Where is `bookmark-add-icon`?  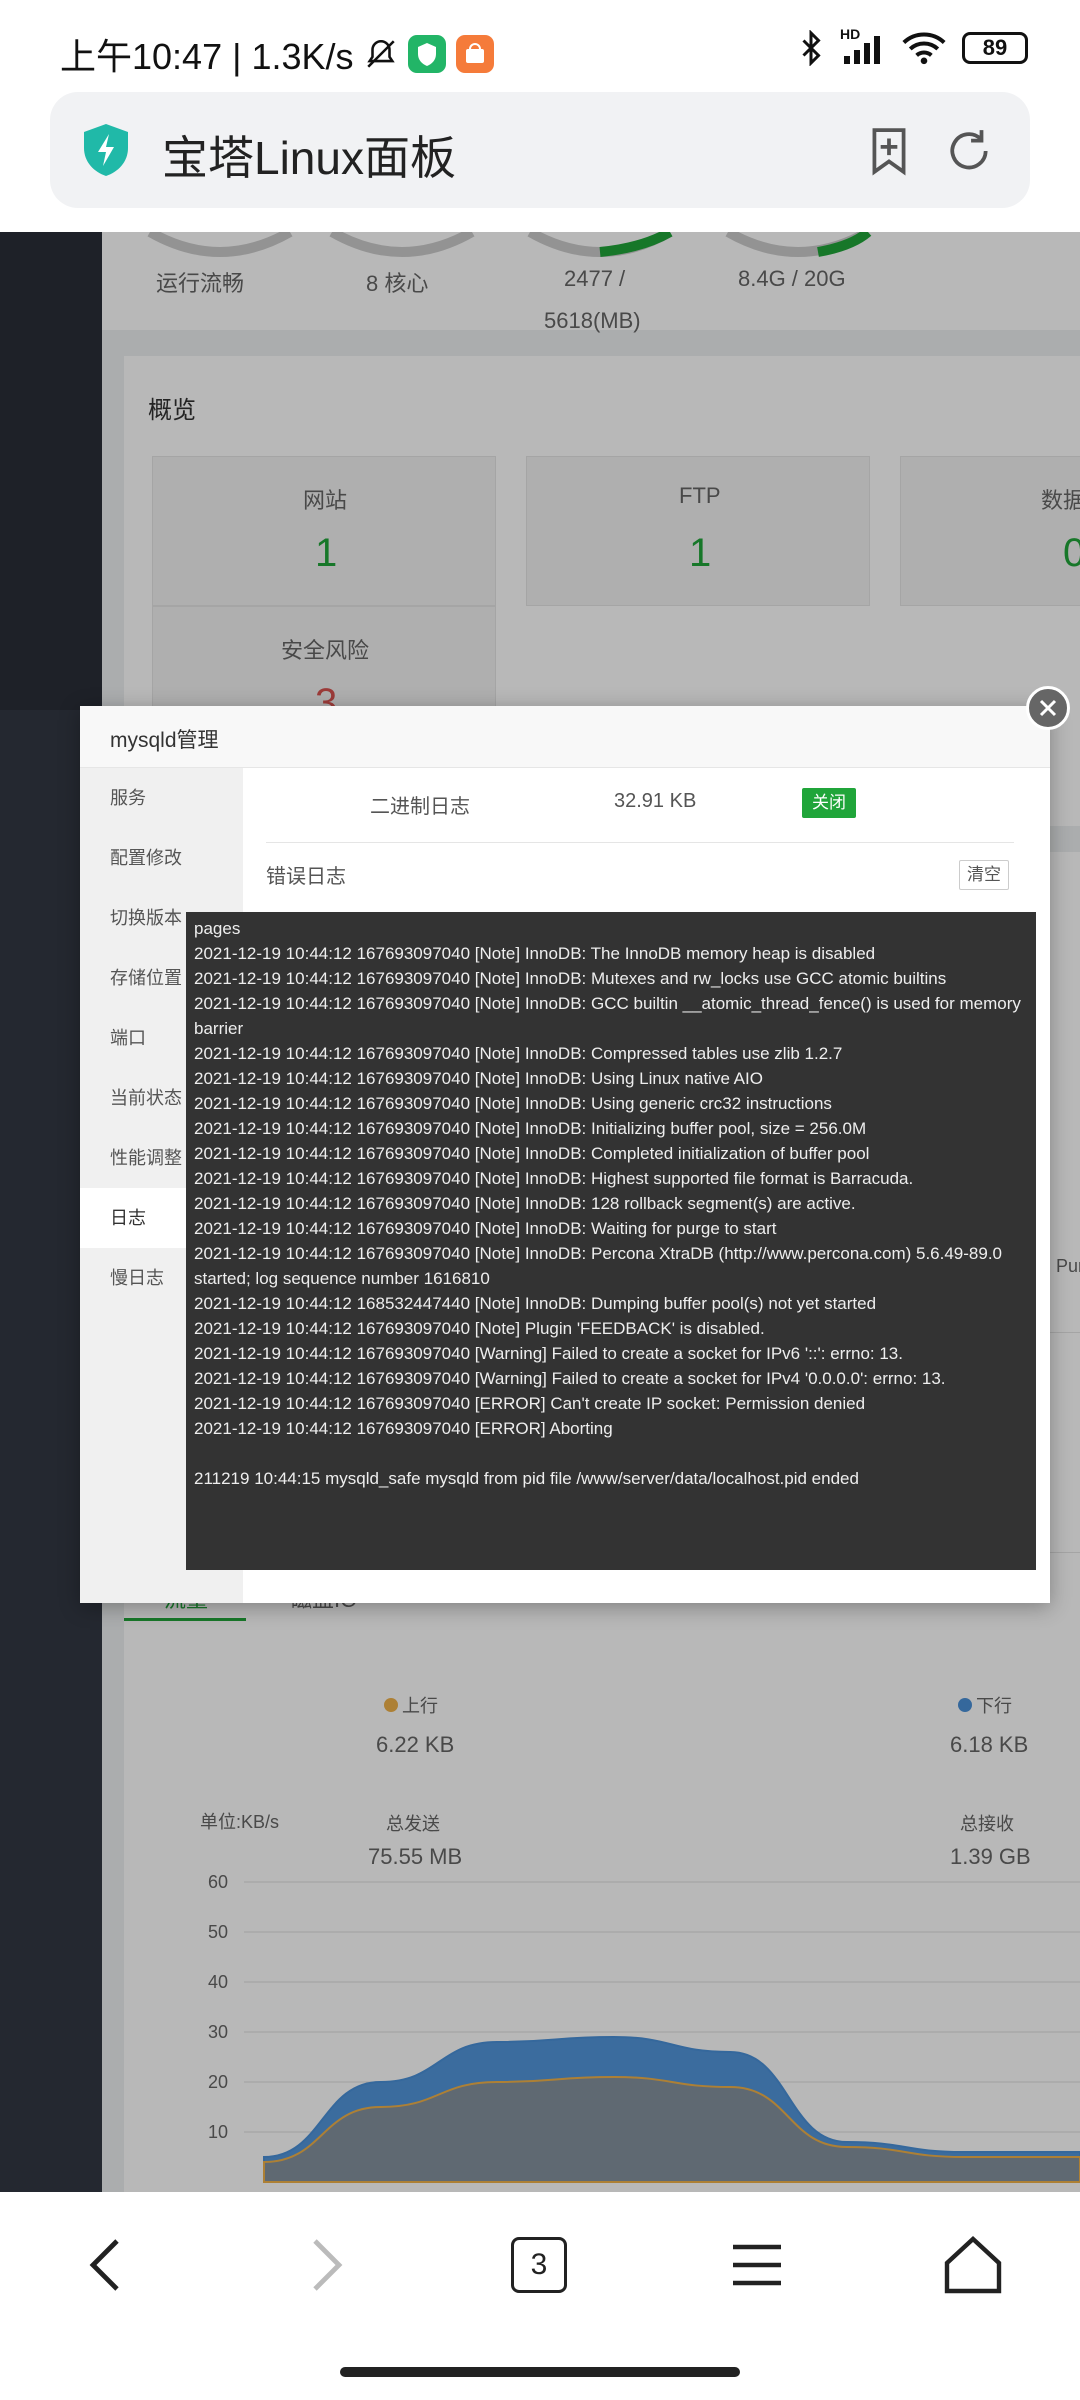
bookmark-add-icon is located at coordinates (889, 151).